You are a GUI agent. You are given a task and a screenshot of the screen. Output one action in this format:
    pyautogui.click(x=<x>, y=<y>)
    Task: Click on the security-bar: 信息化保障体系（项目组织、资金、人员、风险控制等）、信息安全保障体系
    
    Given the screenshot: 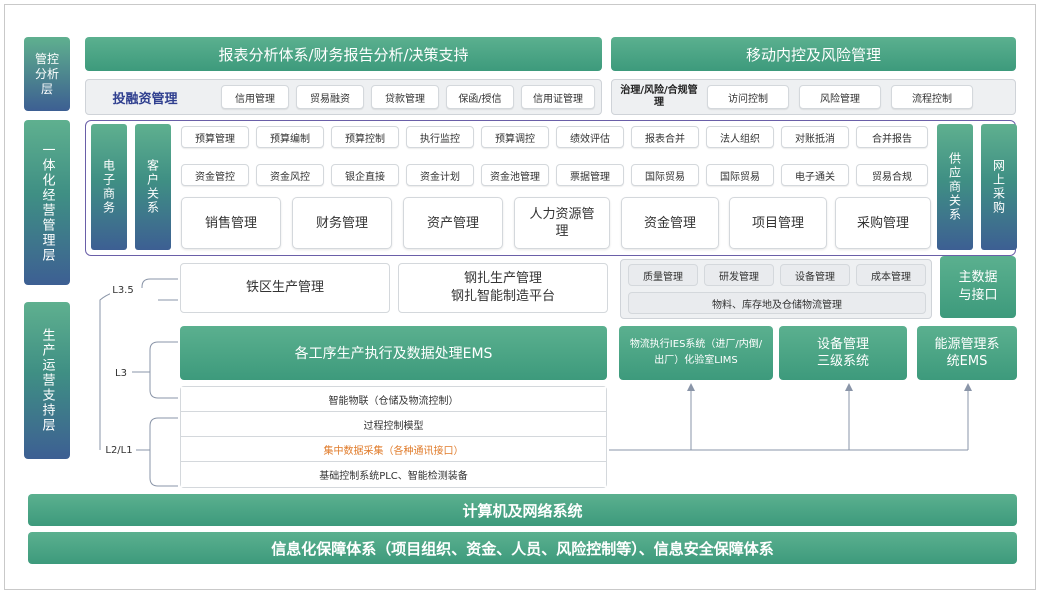 What is the action you would take?
    pyautogui.click(x=522, y=548)
    